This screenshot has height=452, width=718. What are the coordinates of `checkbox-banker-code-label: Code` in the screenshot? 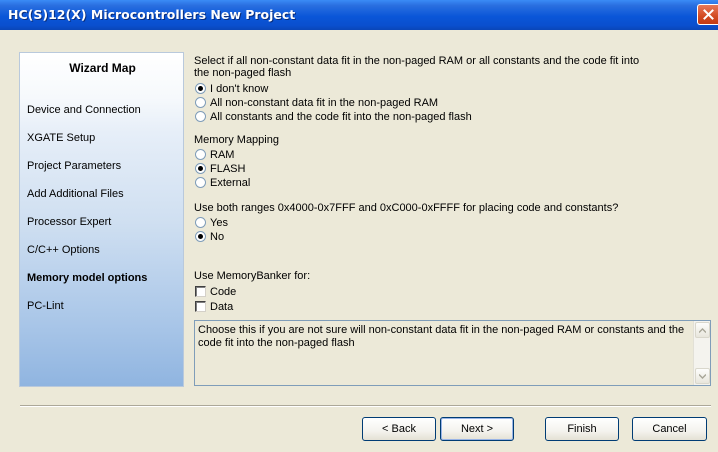 It's located at (223, 292).